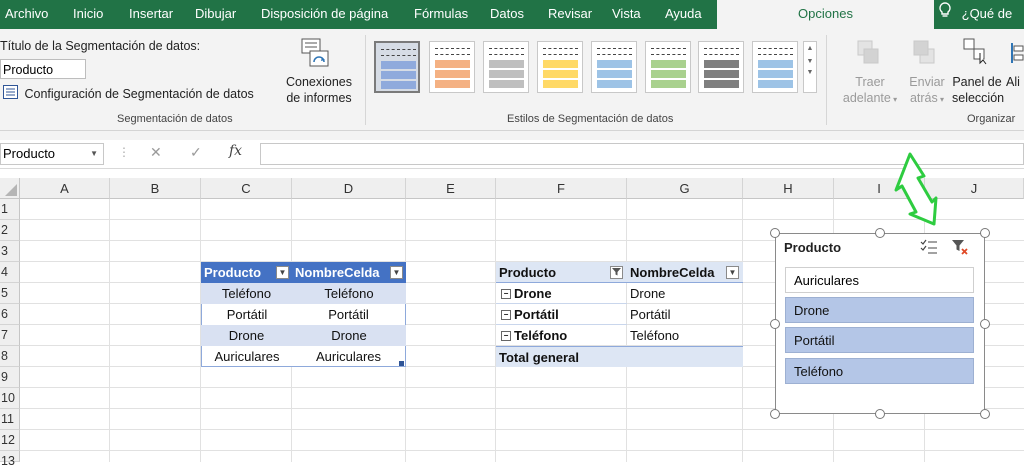 The image size is (1024, 472). What do you see at coordinates (927, 90) in the screenshot?
I see `send-backward-button: Enviar atrás ▾` at bounding box center [927, 90].